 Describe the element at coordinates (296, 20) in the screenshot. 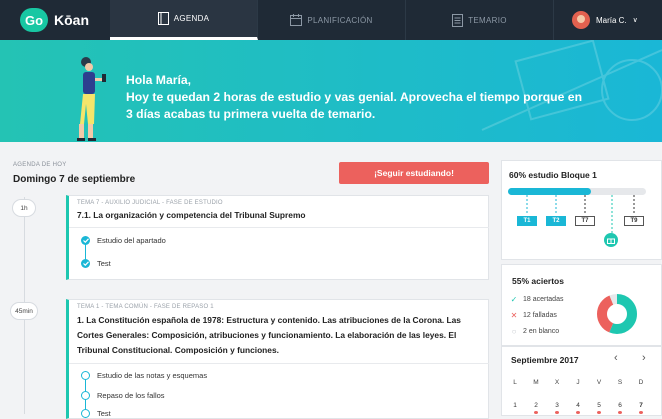

I see `calendar-icon` at that location.